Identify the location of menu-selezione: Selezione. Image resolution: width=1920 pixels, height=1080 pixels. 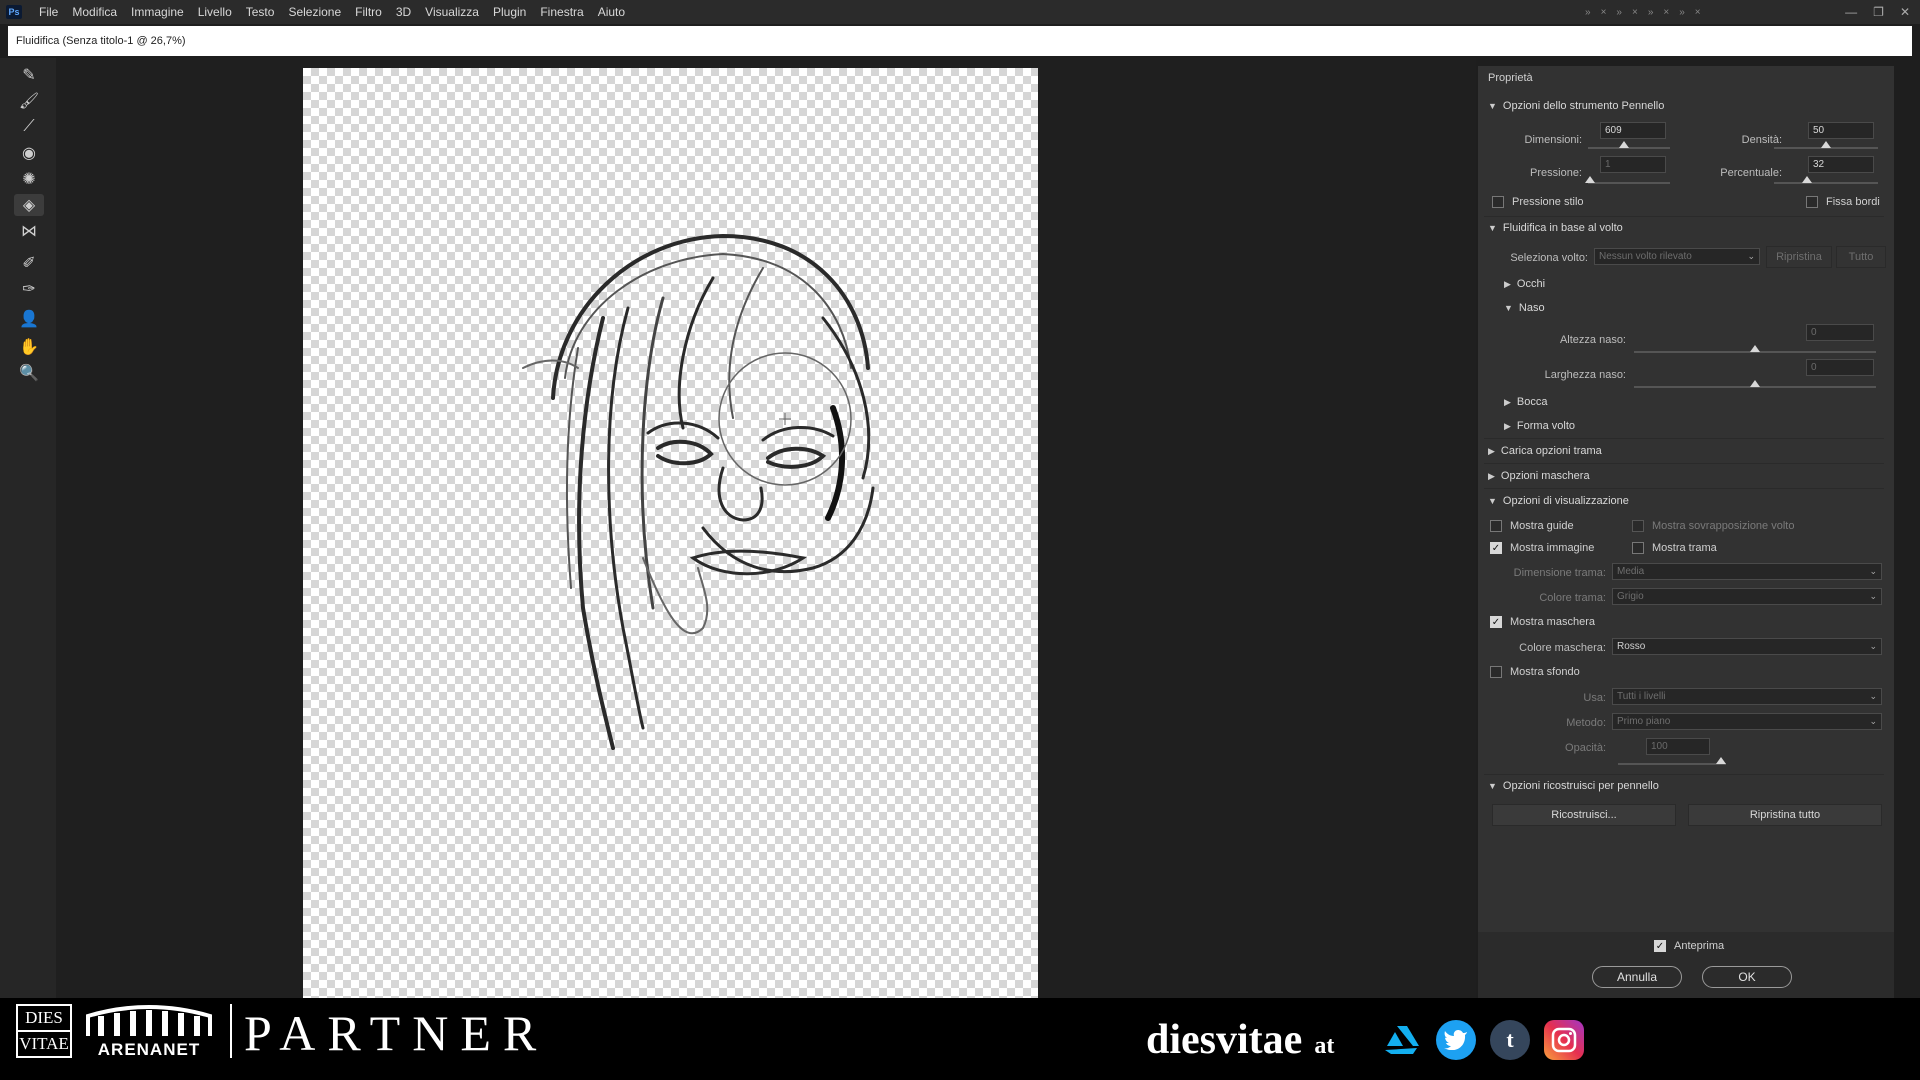
(314, 12).